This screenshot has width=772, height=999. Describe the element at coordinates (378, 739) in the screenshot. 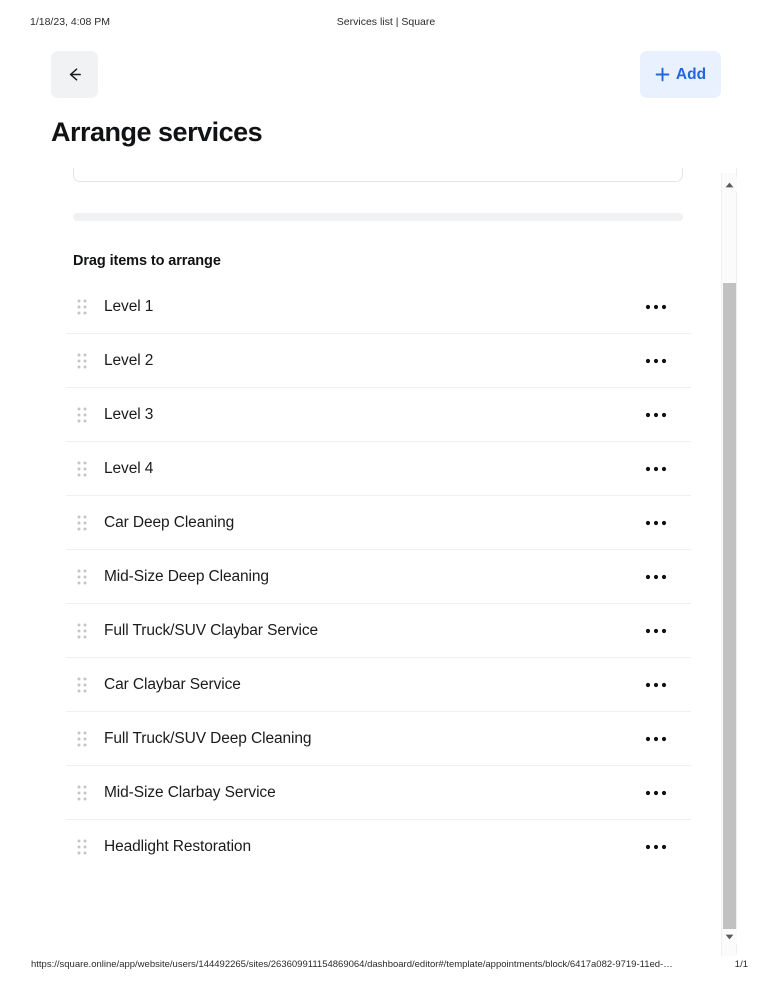

I see `list-item: Full Truck/SUV Deep Cleaning` at that location.